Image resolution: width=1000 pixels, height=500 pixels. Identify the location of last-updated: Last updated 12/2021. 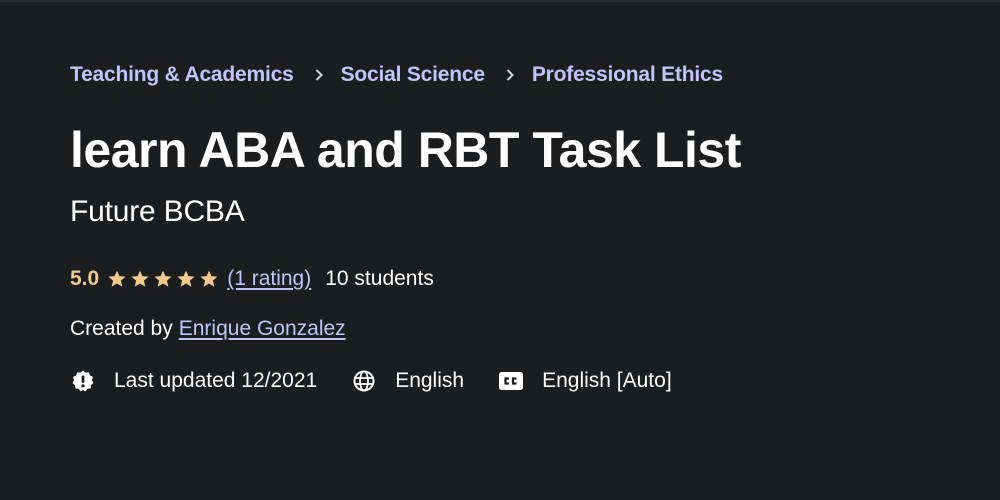
(193, 381).